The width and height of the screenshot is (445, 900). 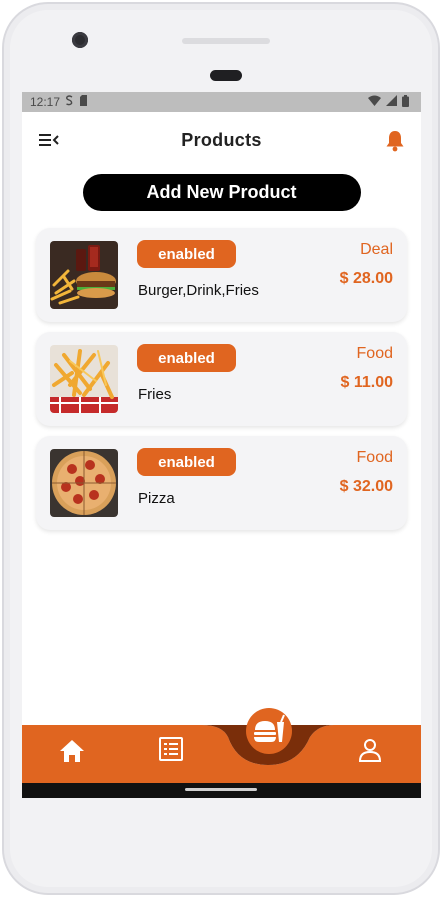 What do you see at coordinates (221, 745) in the screenshot?
I see `bottom-navigation` at bounding box center [221, 745].